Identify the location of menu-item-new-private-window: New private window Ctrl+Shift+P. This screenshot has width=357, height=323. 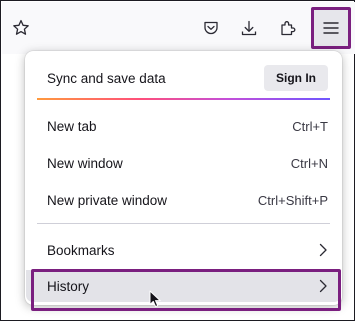
(183, 200).